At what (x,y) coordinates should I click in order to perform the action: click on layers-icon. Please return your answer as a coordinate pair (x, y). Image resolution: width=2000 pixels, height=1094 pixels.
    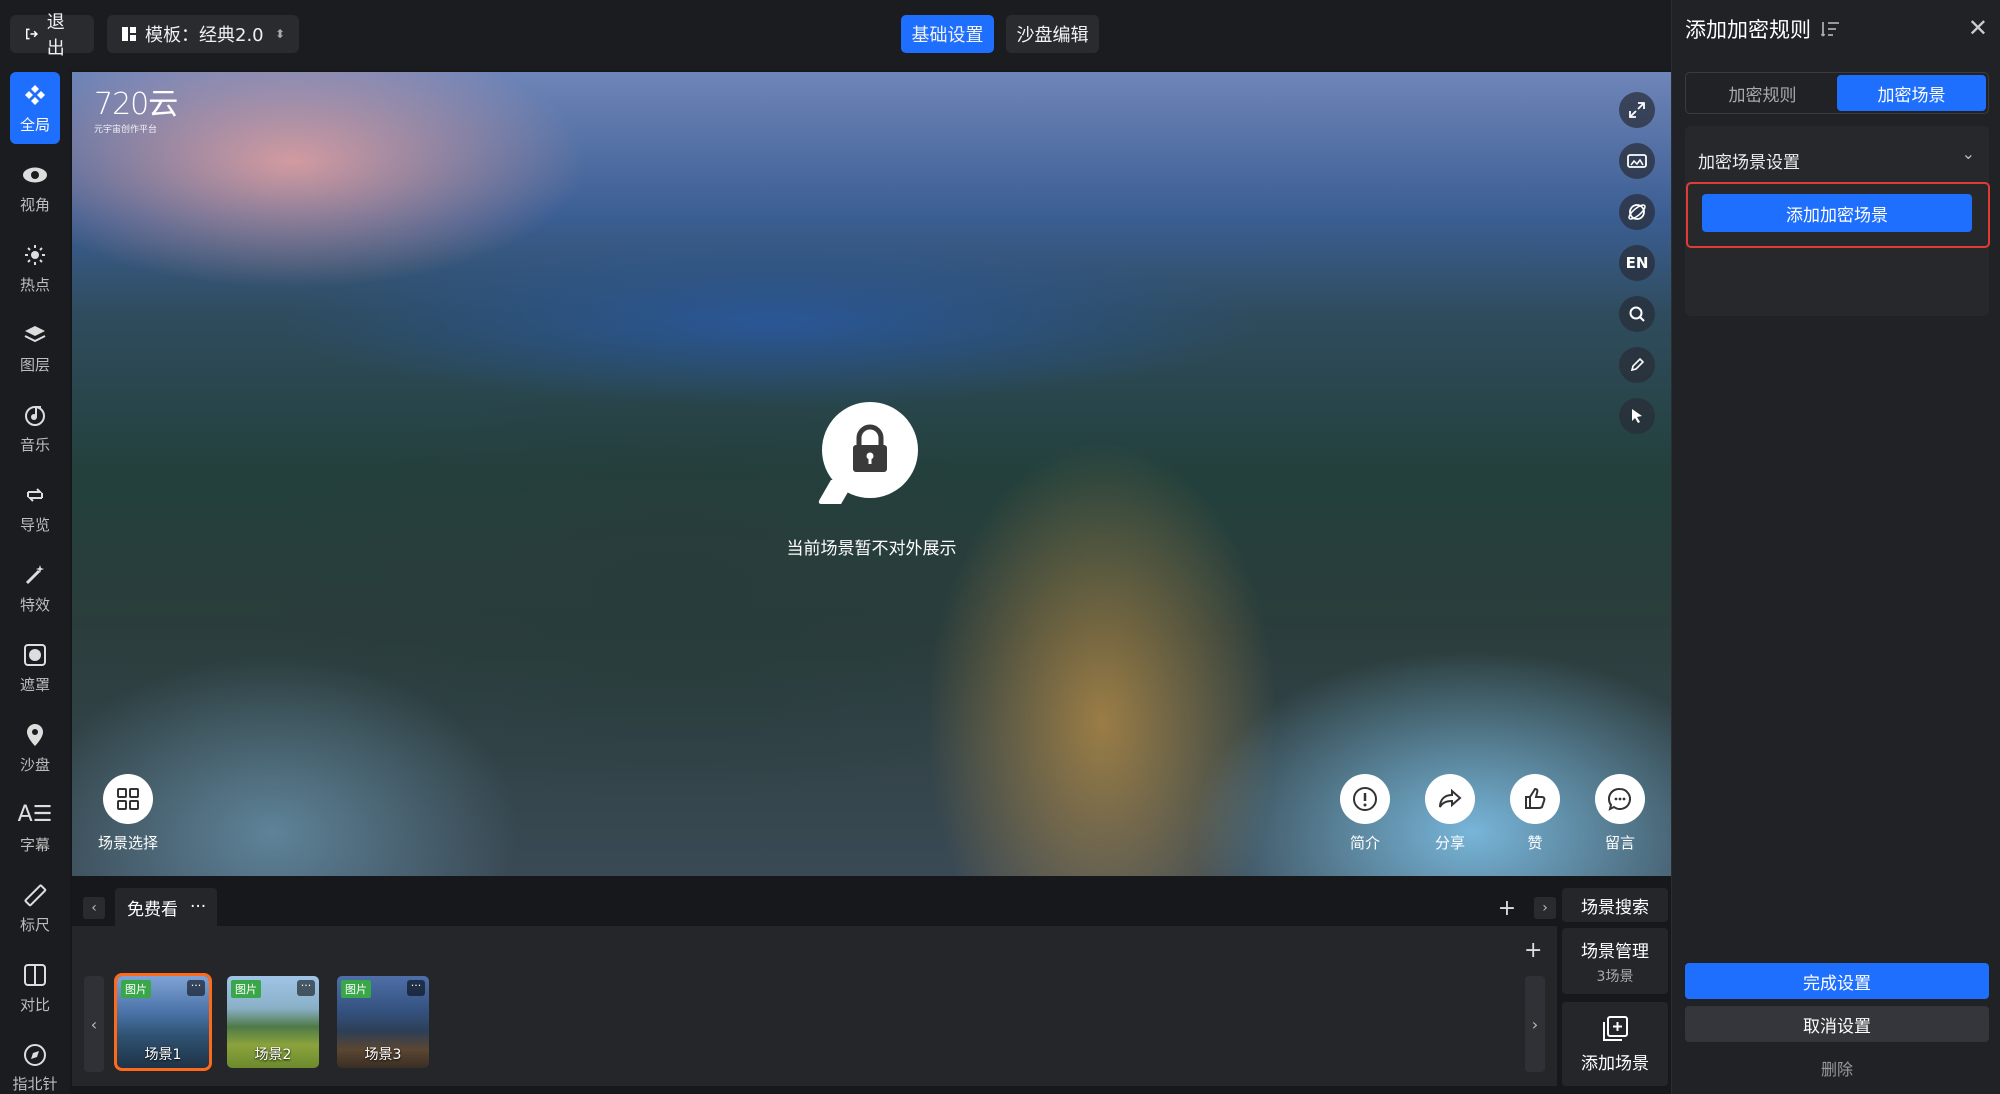
    Looking at the image, I should click on (35, 335).